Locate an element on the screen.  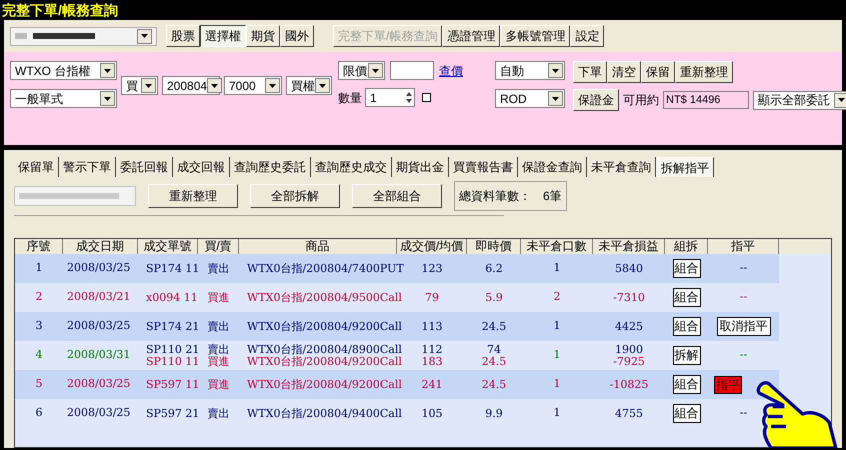
table-cell: -7925 is located at coordinates (629, 362).